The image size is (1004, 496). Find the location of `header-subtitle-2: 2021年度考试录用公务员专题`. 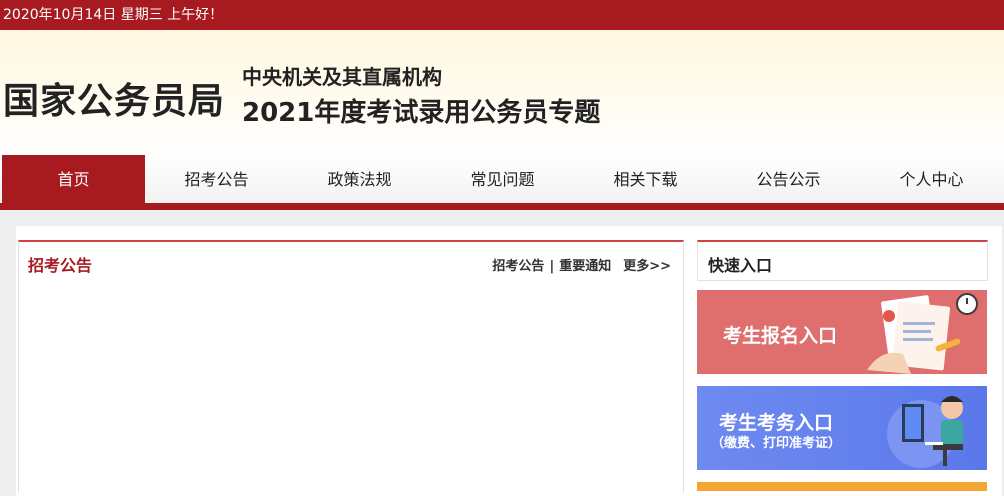

header-subtitle-2: 2021年度考试录用公务员专题 is located at coordinates (421, 113).